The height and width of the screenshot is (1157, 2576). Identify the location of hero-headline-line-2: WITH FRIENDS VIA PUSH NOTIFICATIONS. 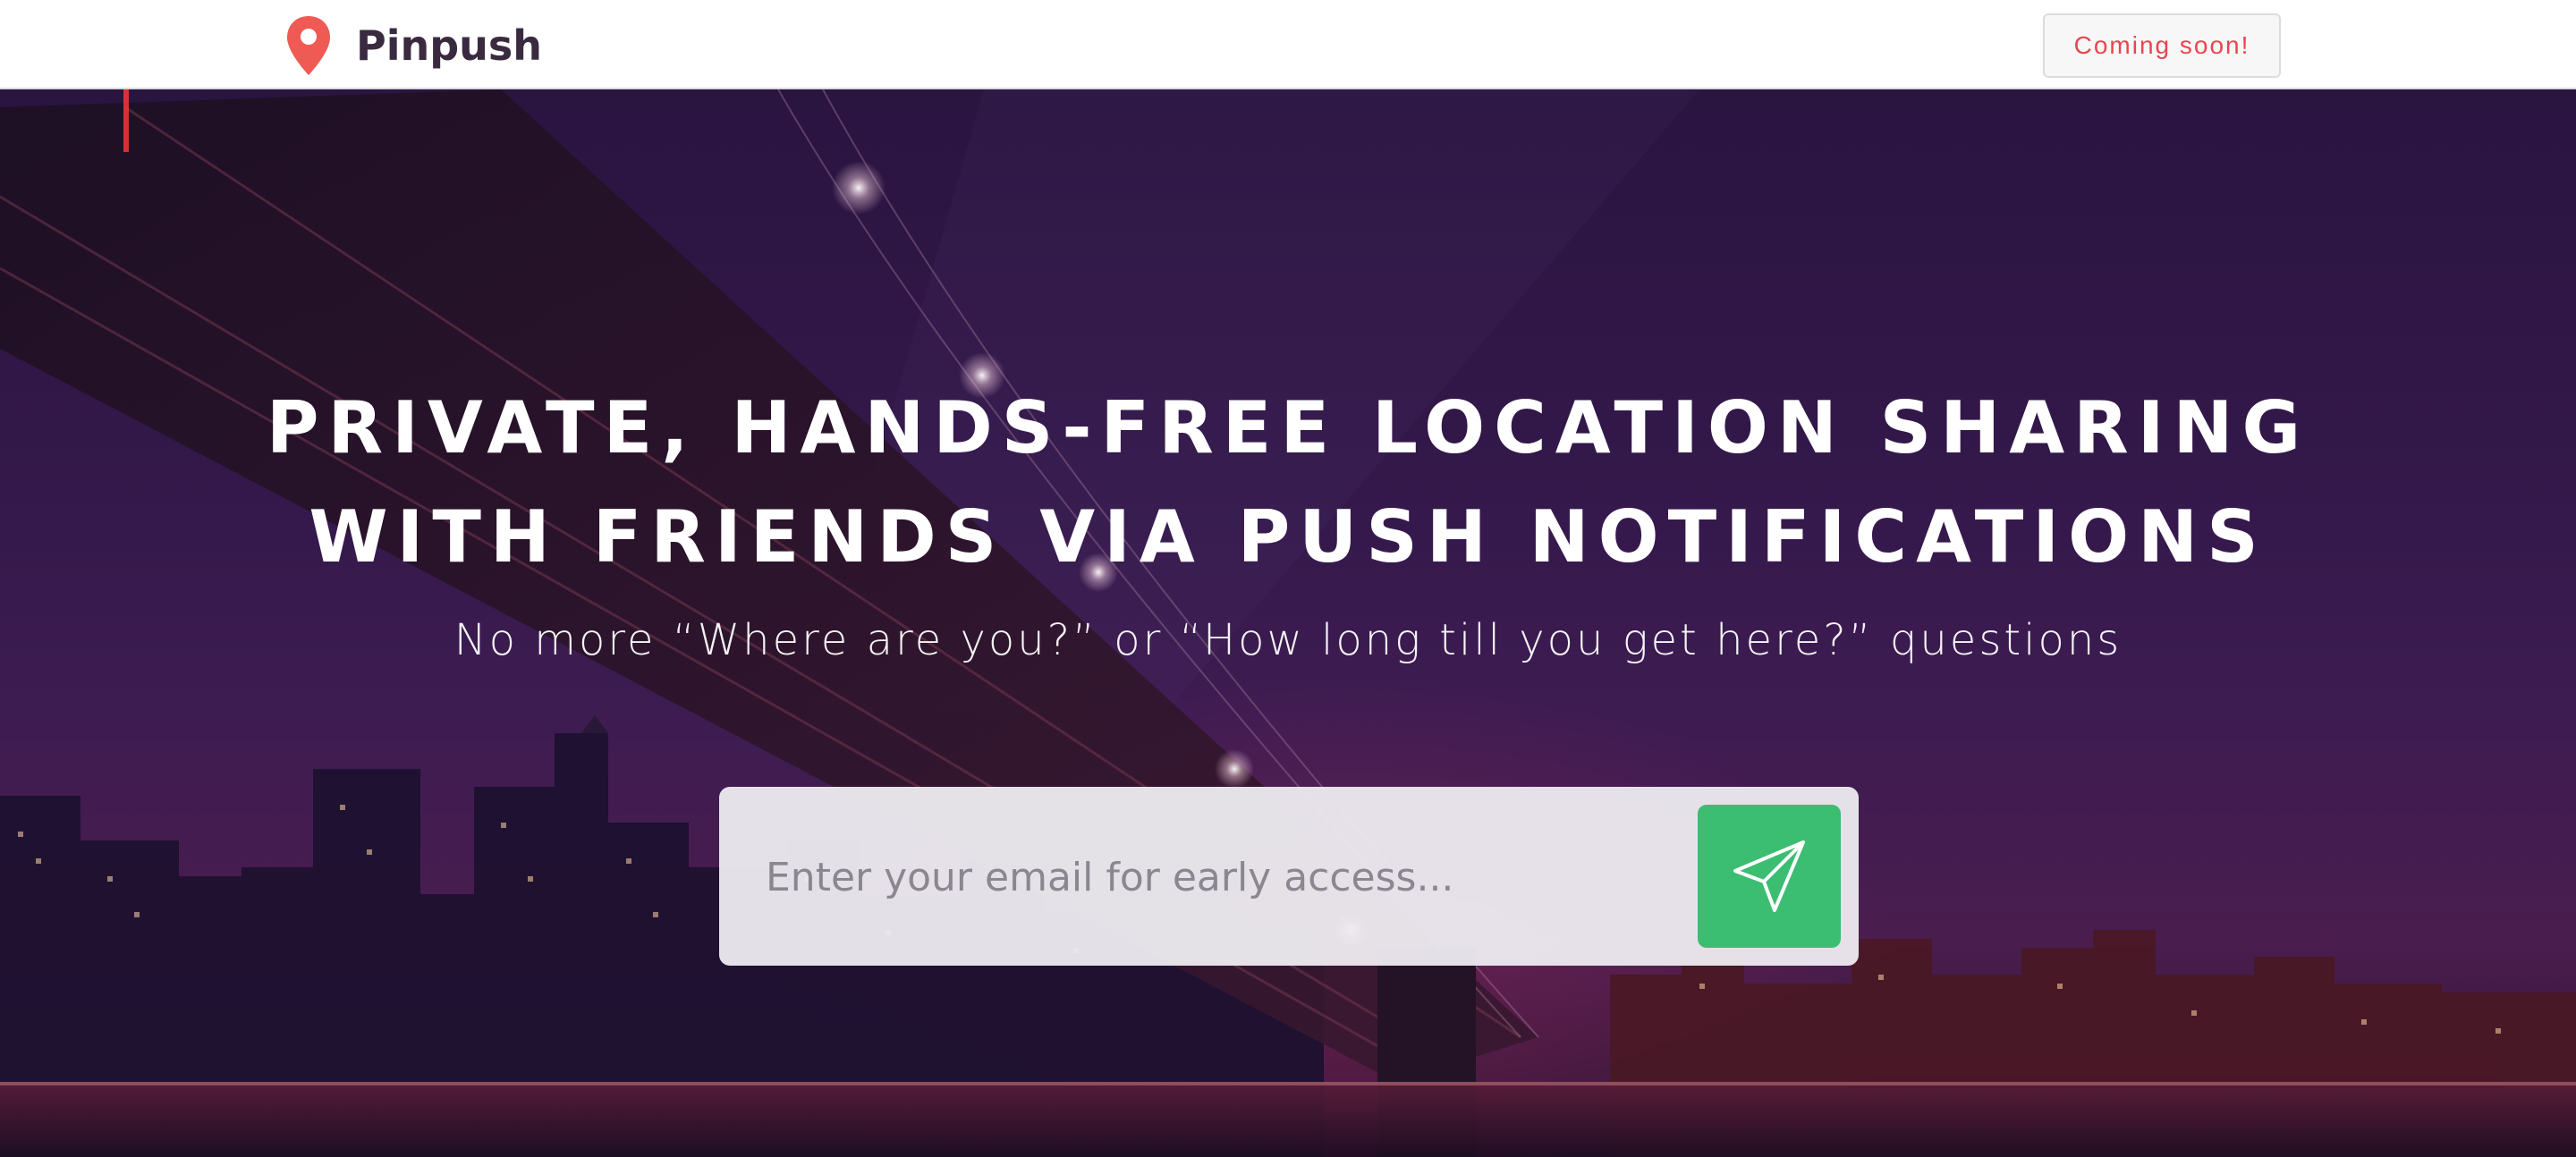
(1288, 536).